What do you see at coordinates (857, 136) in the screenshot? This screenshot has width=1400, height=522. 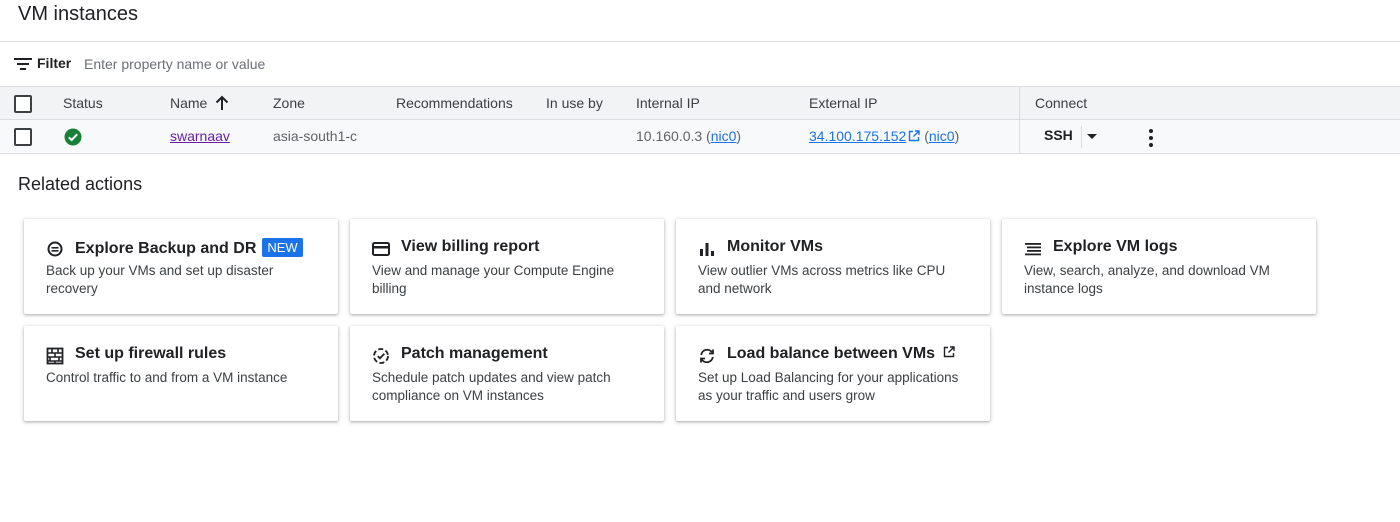 I see `external-ip-link: 34.100.175.152` at bounding box center [857, 136].